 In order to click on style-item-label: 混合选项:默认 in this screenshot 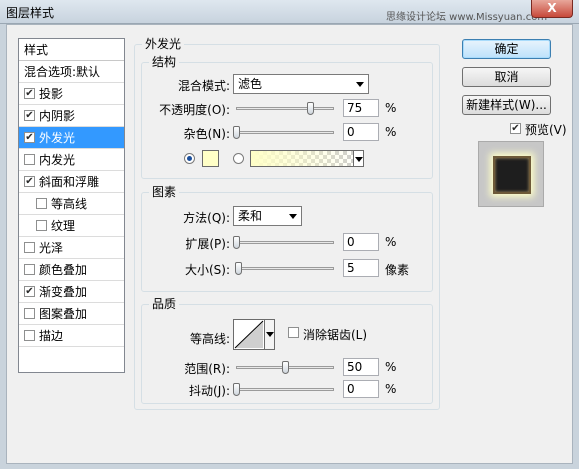, I will do `click(62, 72)`.